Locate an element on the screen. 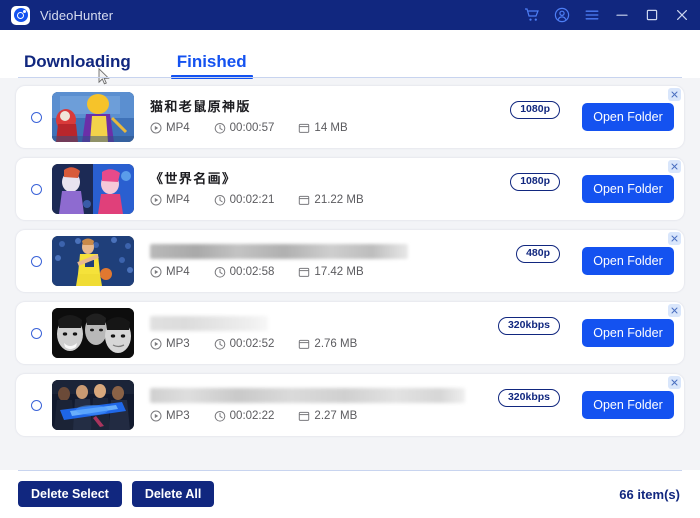  item-meta: MP3 00:02:22 2.27 MB is located at coordinates (324, 416).